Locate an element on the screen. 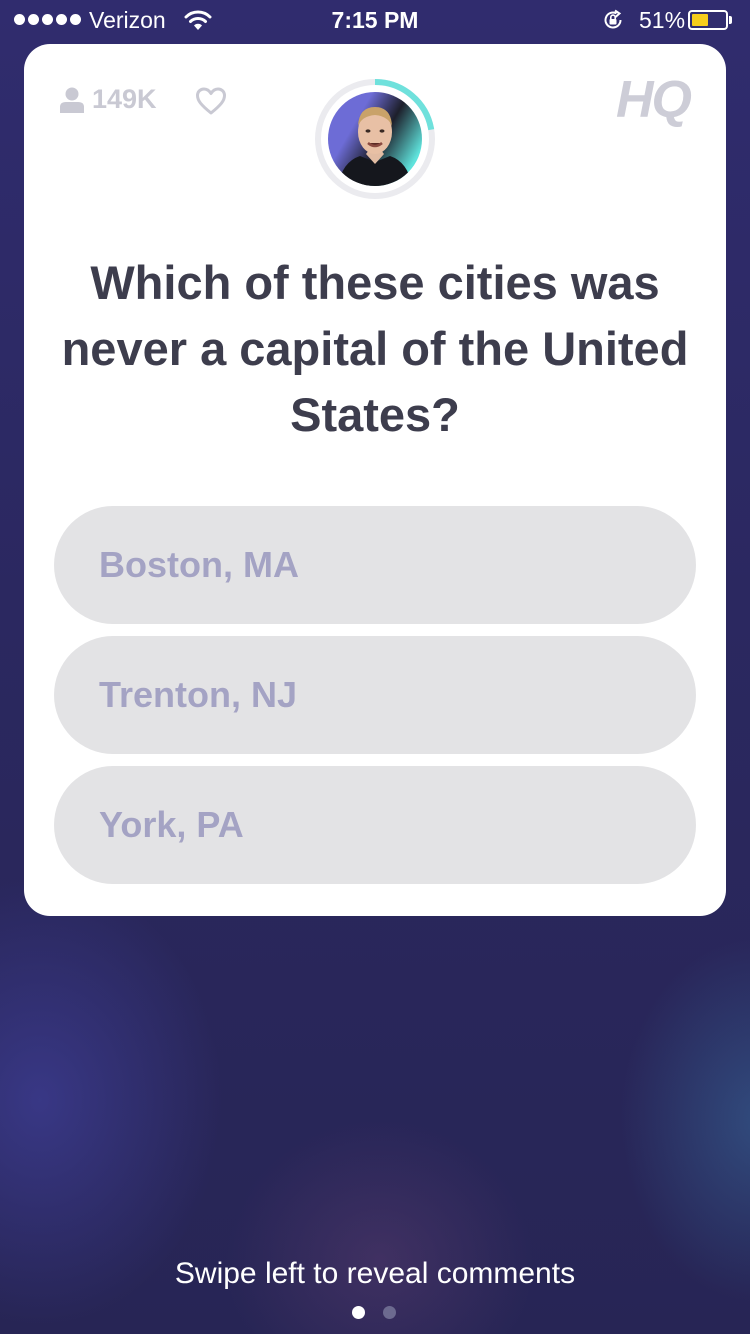 Image resolution: width=750 pixels, height=1334 pixels. status-time: 7:15 PM is located at coordinates (375, 20).